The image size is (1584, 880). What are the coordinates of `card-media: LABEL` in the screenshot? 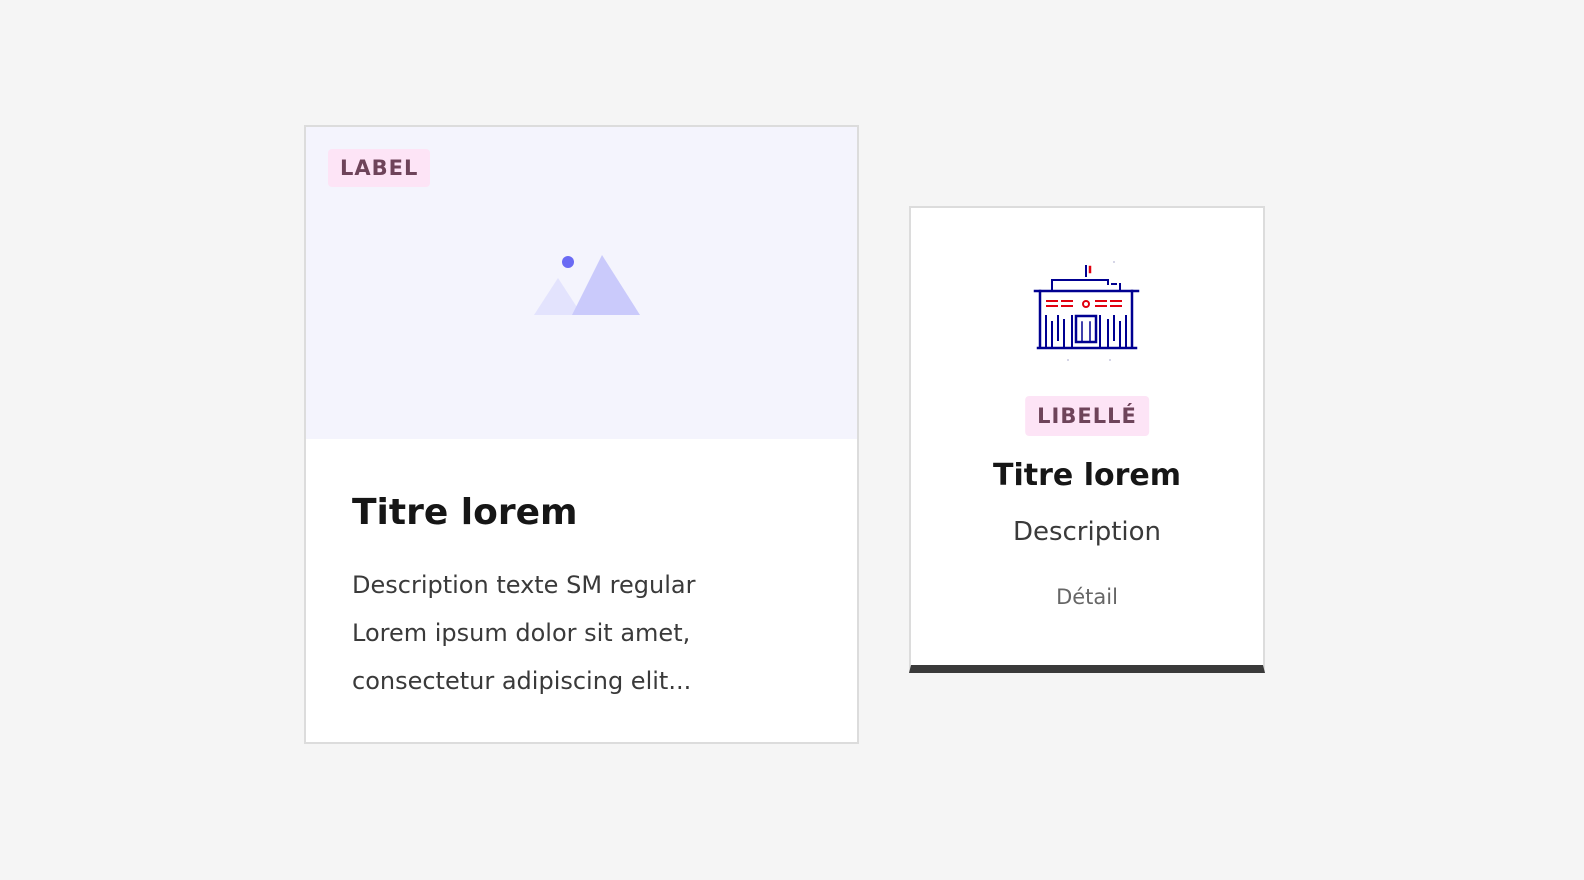 It's located at (581, 283).